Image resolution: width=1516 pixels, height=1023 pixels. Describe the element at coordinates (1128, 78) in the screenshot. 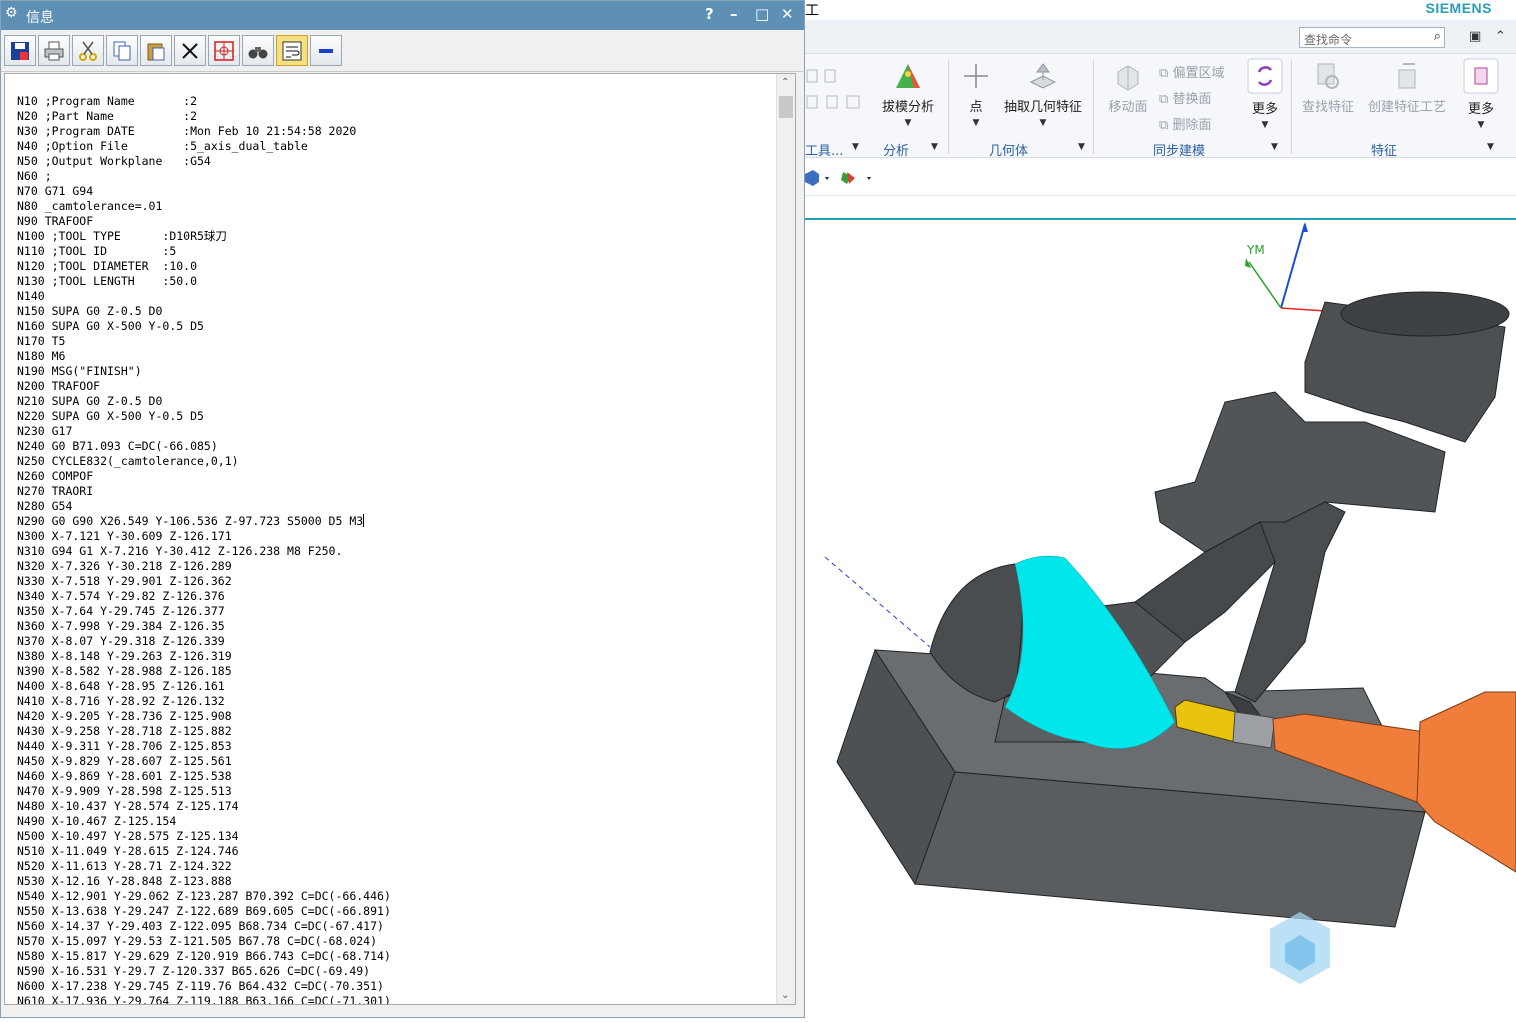

I see `move-face-icon` at that location.